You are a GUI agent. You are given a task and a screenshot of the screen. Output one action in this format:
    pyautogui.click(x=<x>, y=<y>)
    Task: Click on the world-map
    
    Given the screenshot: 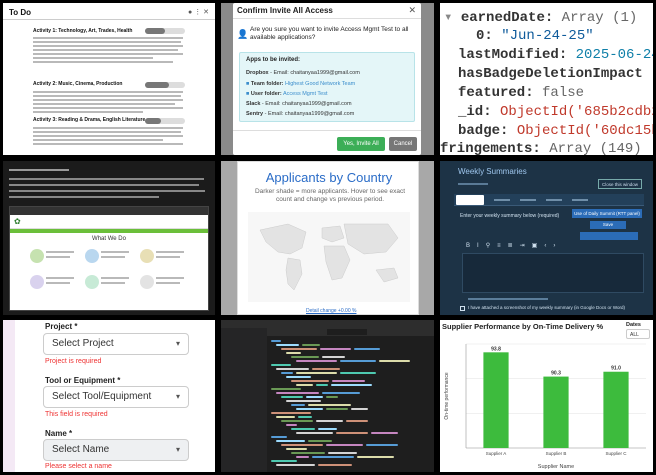 What is the action you would take?
    pyautogui.click(x=329, y=257)
    